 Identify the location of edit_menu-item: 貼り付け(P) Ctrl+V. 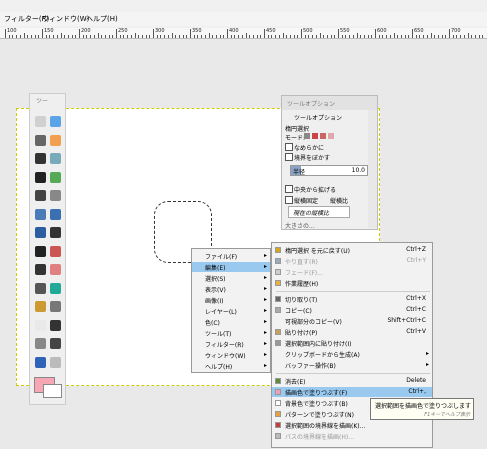
(352, 332).